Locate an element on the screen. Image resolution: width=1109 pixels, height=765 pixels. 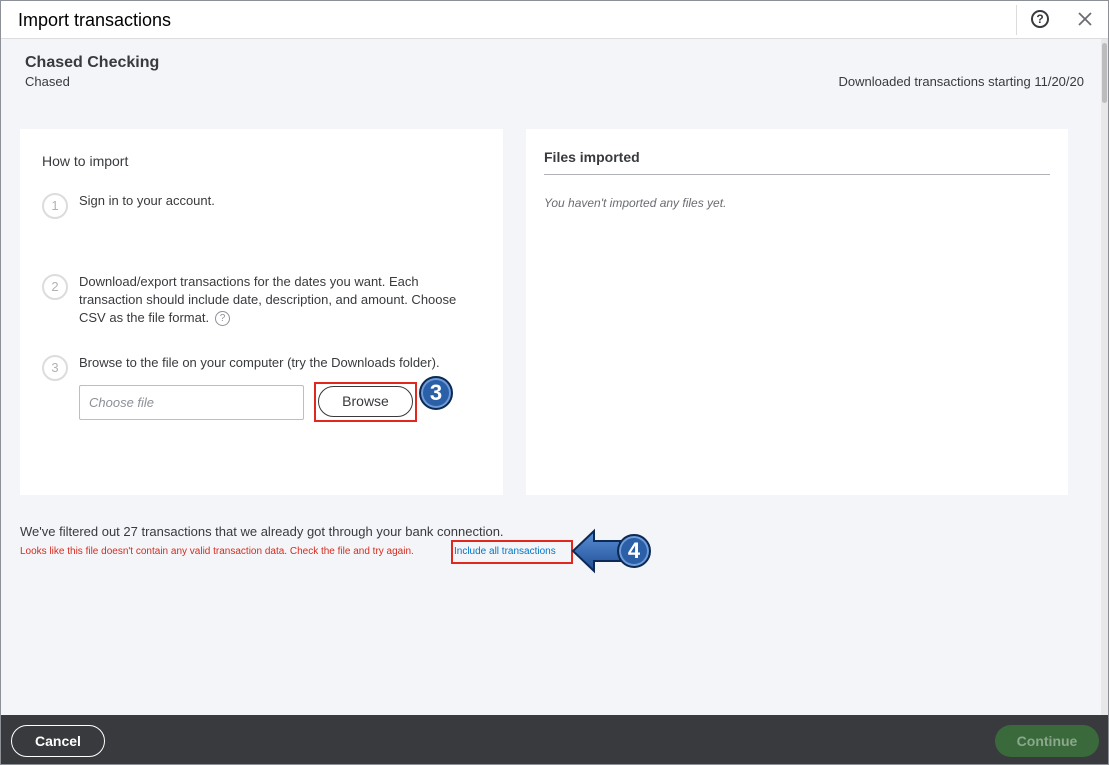
files-empty-message: You haven't imported any files yet. is located at coordinates (635, 203).